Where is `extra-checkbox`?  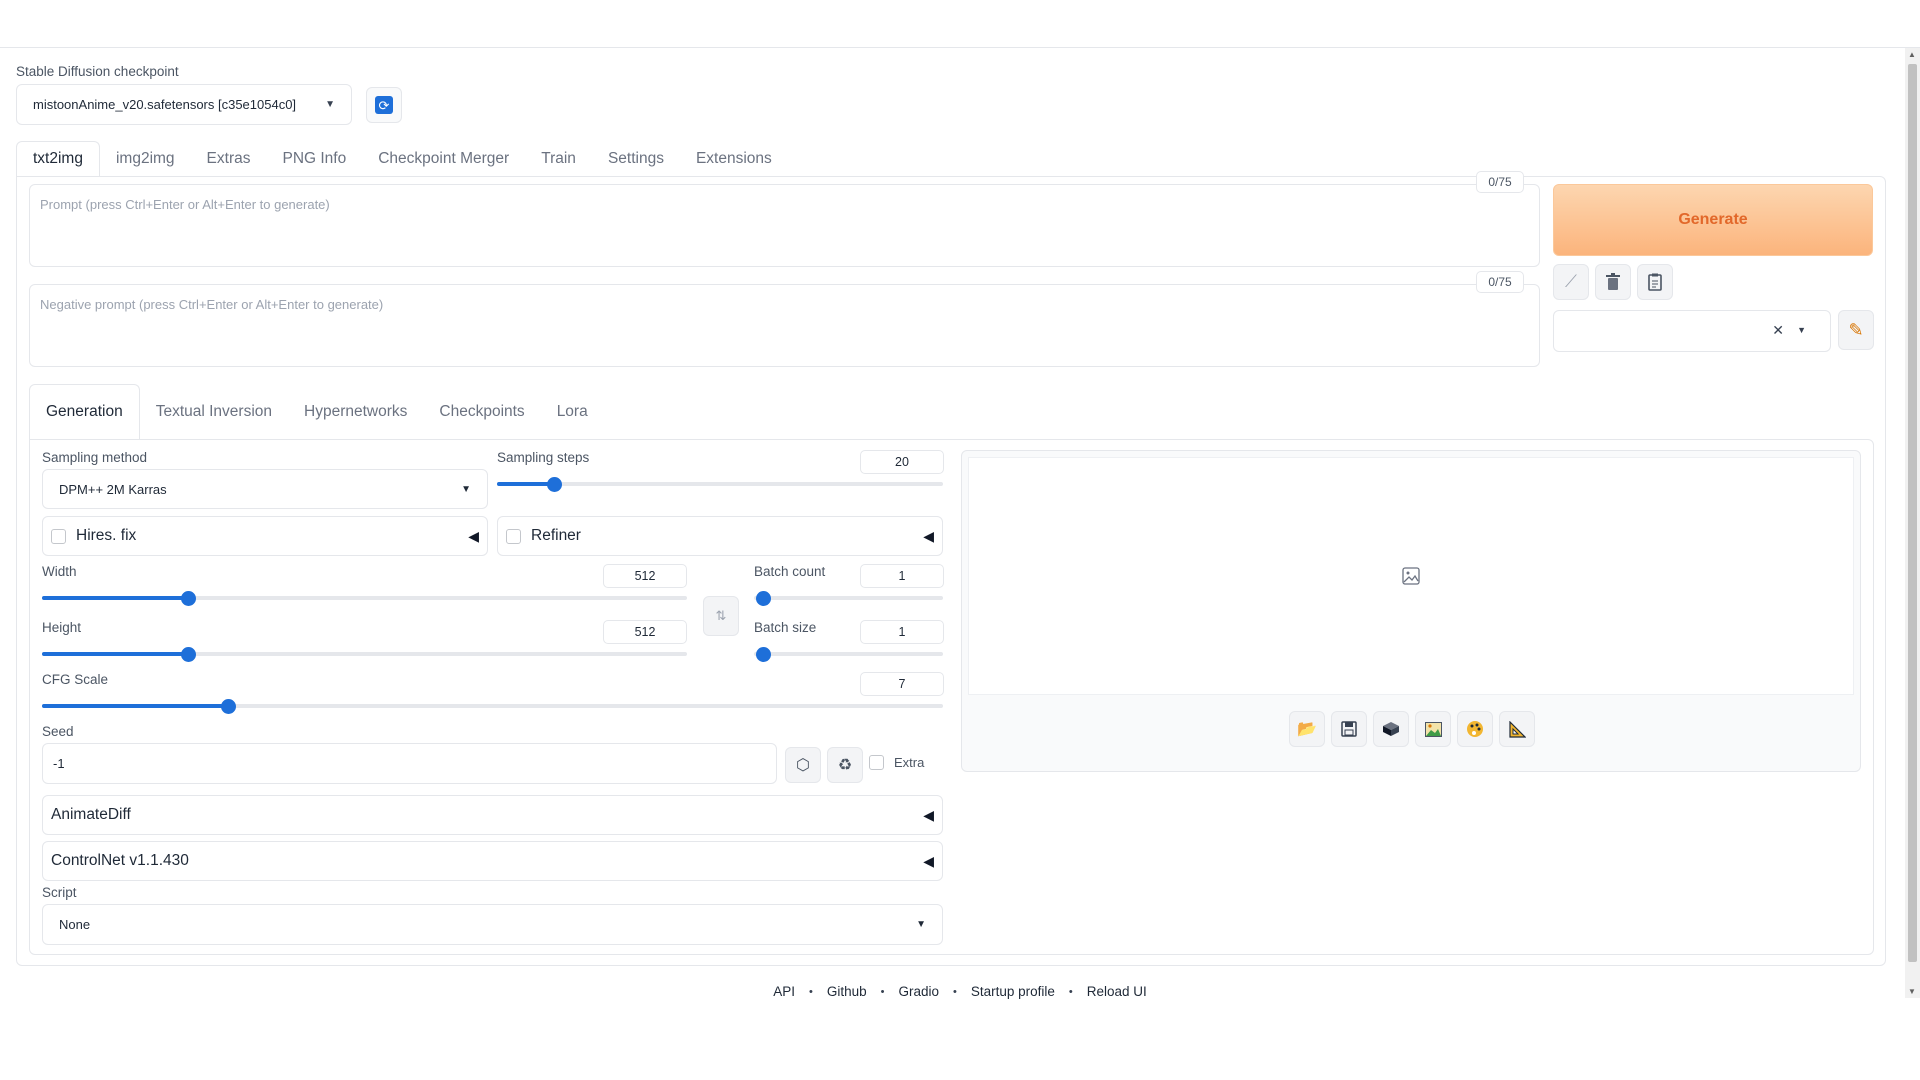
extra-checkbox is located at coordinates (876, 762).